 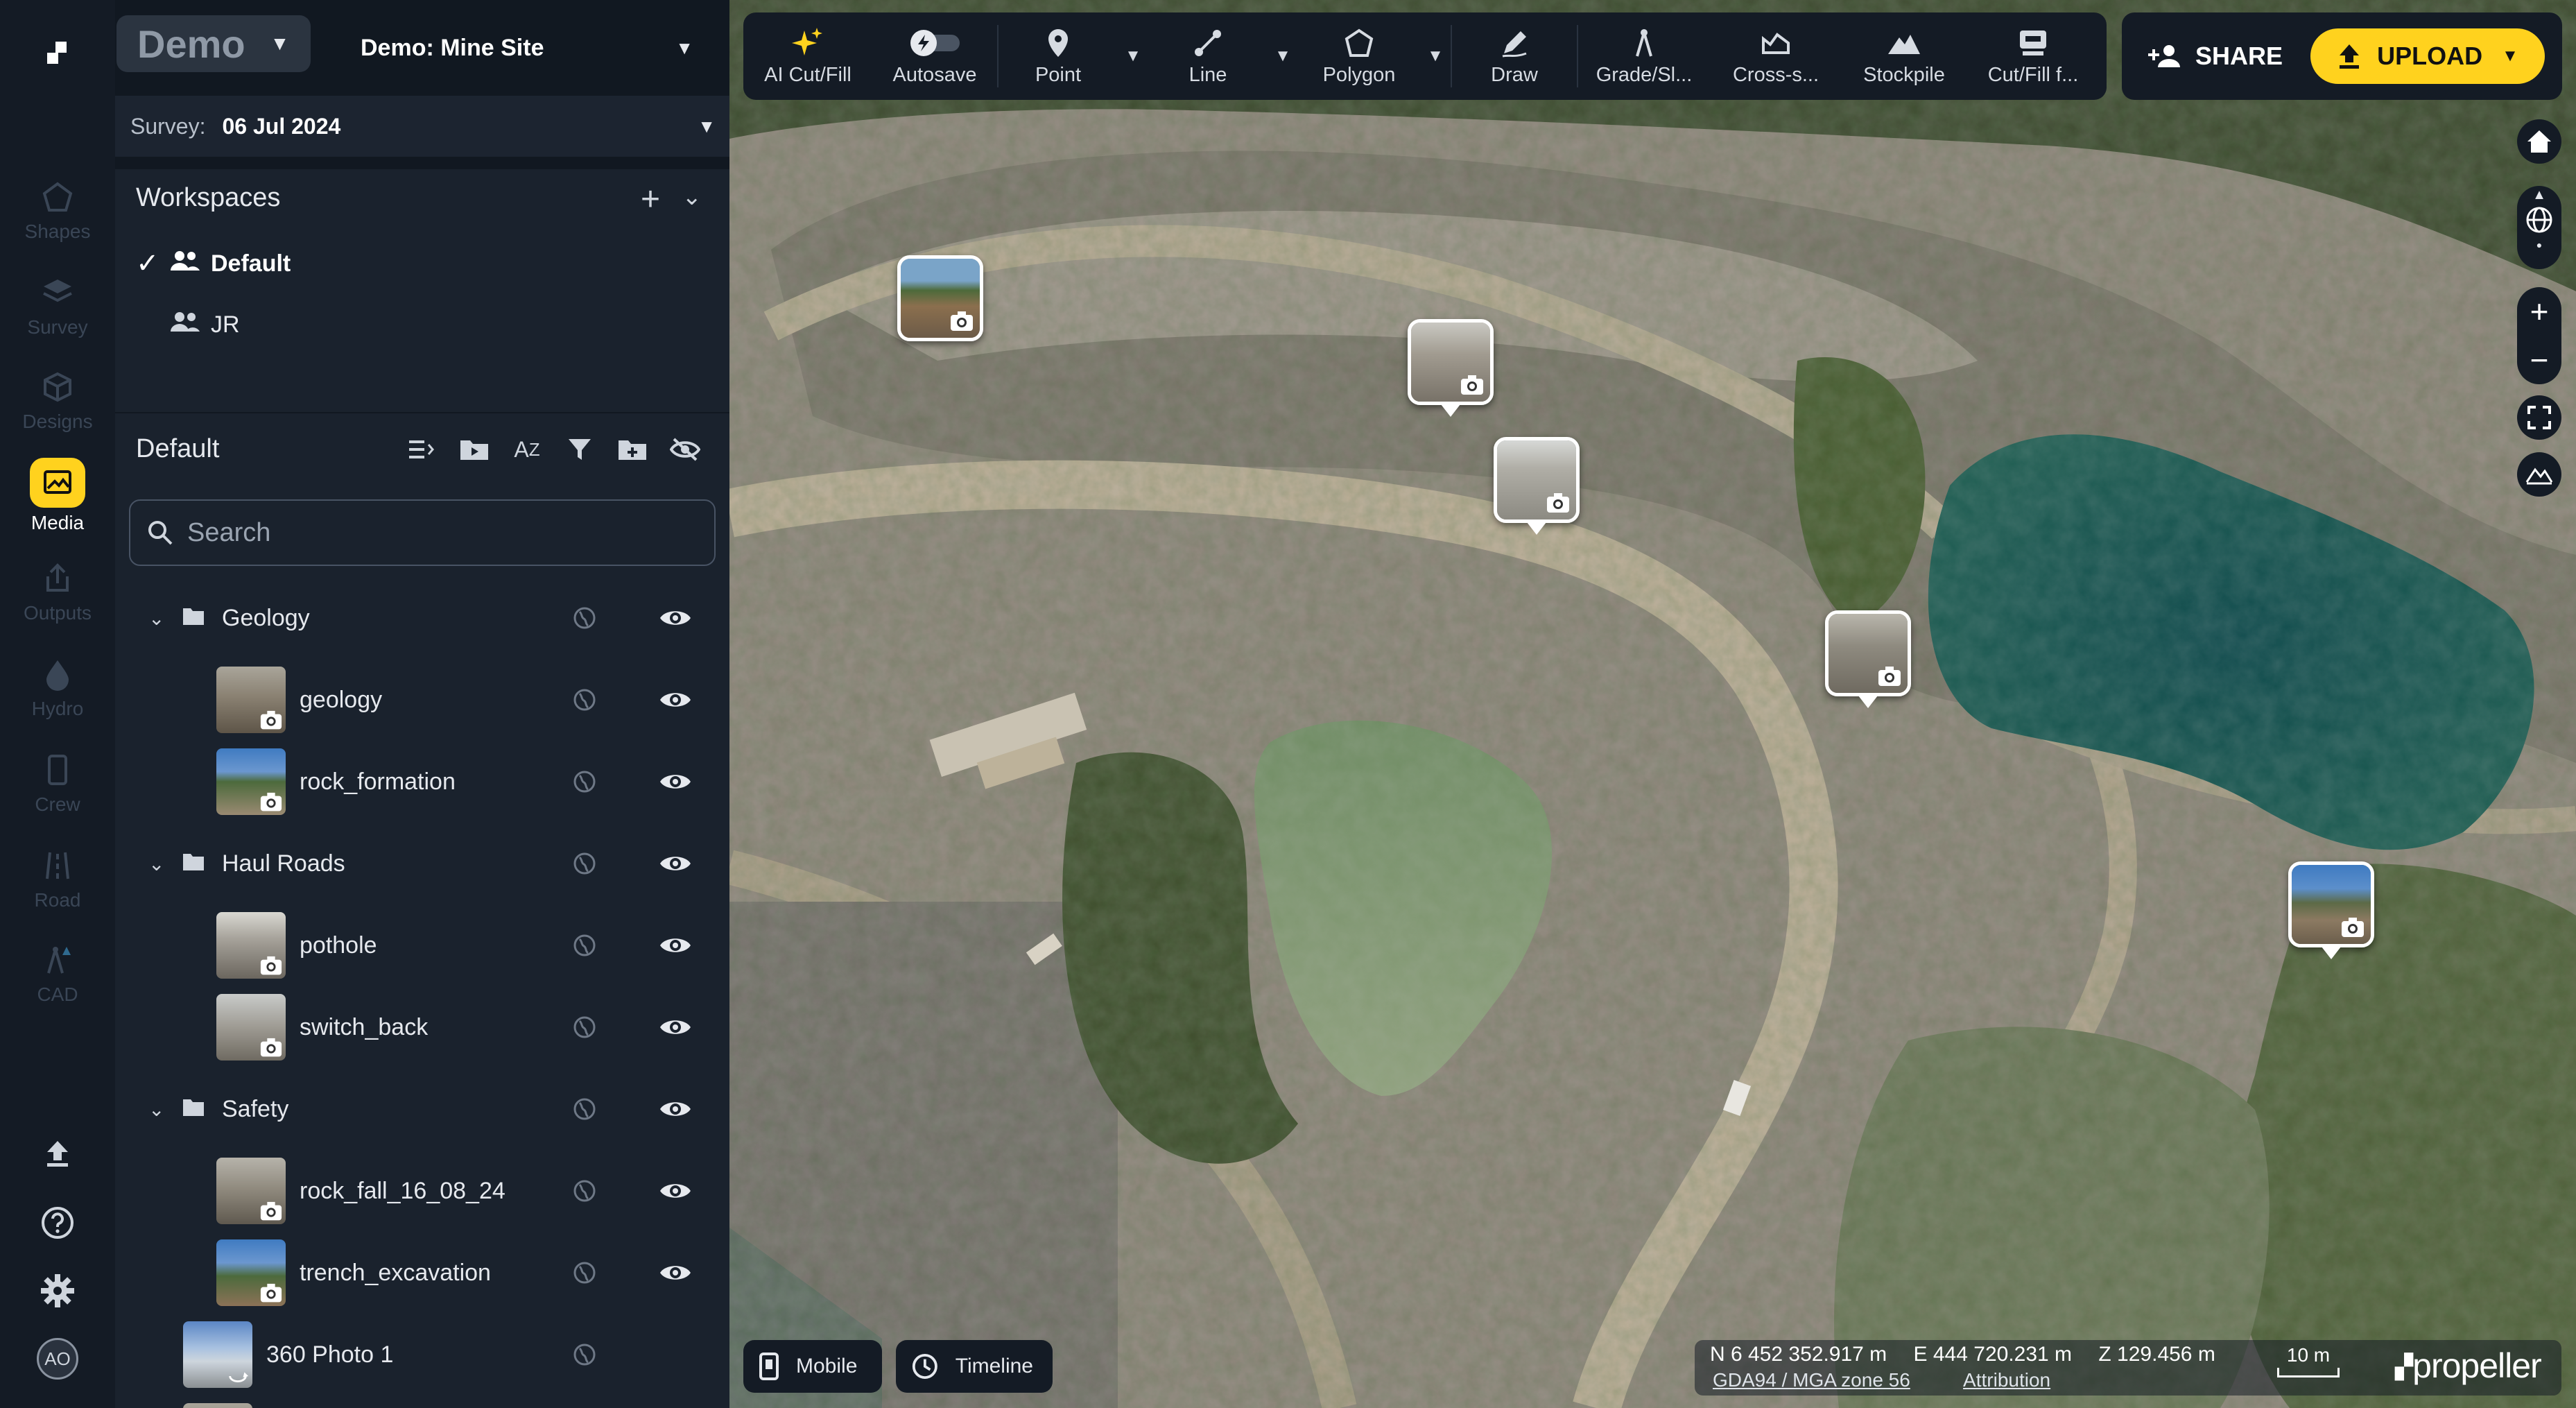 I want to click on rail-item-road: Road, so click(x=57, y=884).